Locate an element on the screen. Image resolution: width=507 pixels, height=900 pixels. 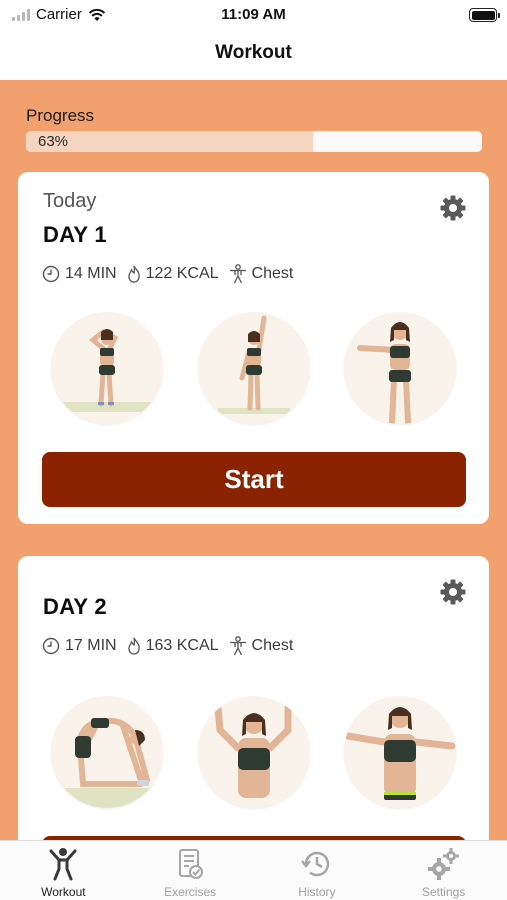
tab-label: Settings is located at coordinates (443, 892).